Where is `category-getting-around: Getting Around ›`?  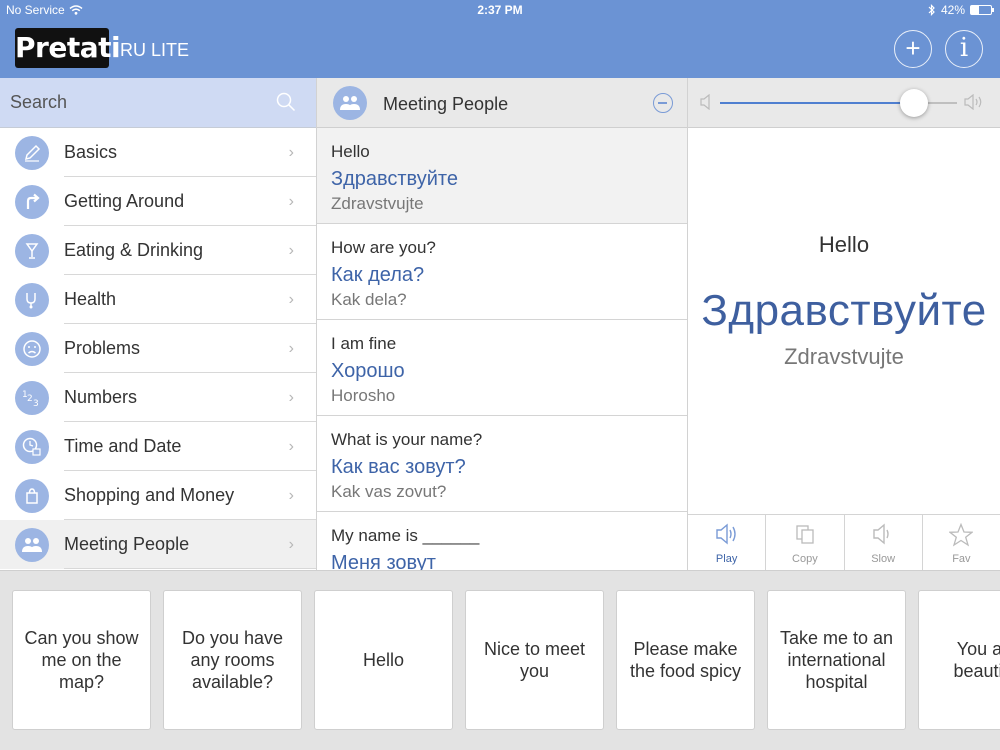 category-getting-around: Getting Around › is located at coordinates (158, 201).